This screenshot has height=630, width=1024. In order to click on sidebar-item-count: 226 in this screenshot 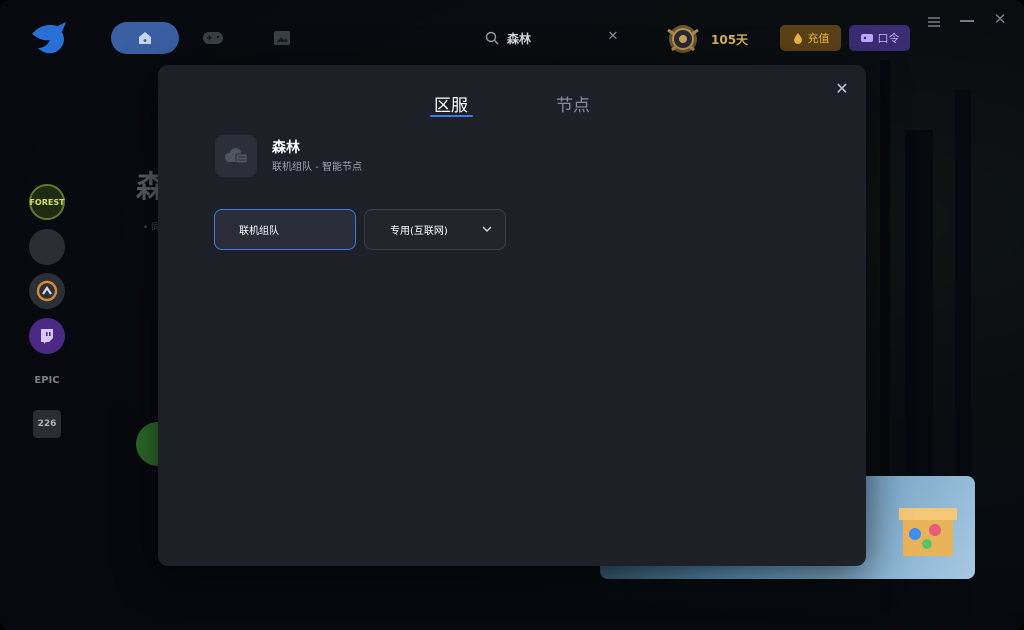, I will do `click(47, 424)`.